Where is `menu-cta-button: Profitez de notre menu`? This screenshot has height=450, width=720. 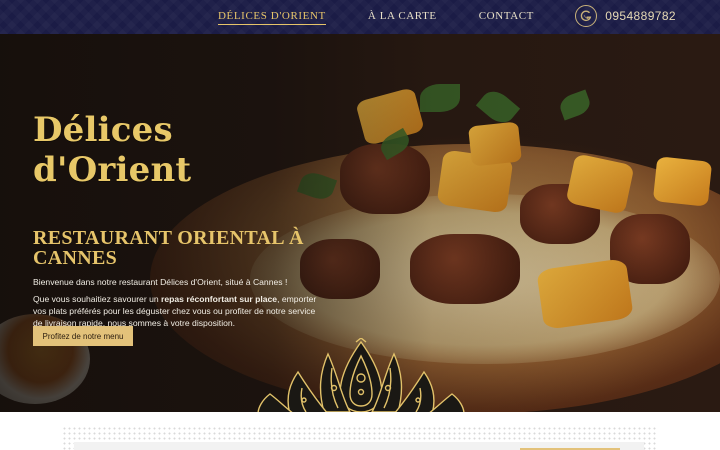
menu-cta-button: Profitez de notre menu is located at coordinates (83, 336).